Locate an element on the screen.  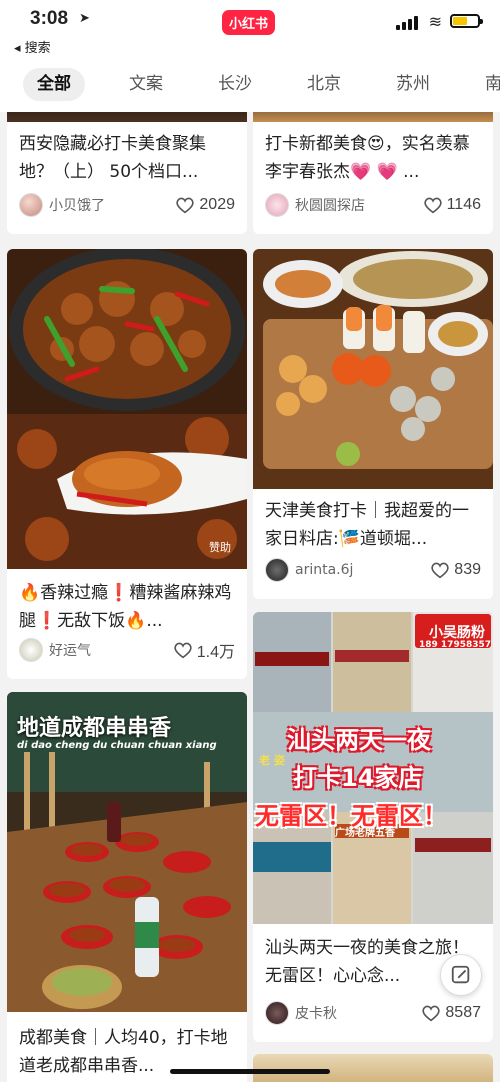
note-cover-image: 赞助 is located at coordinates (127, 409).